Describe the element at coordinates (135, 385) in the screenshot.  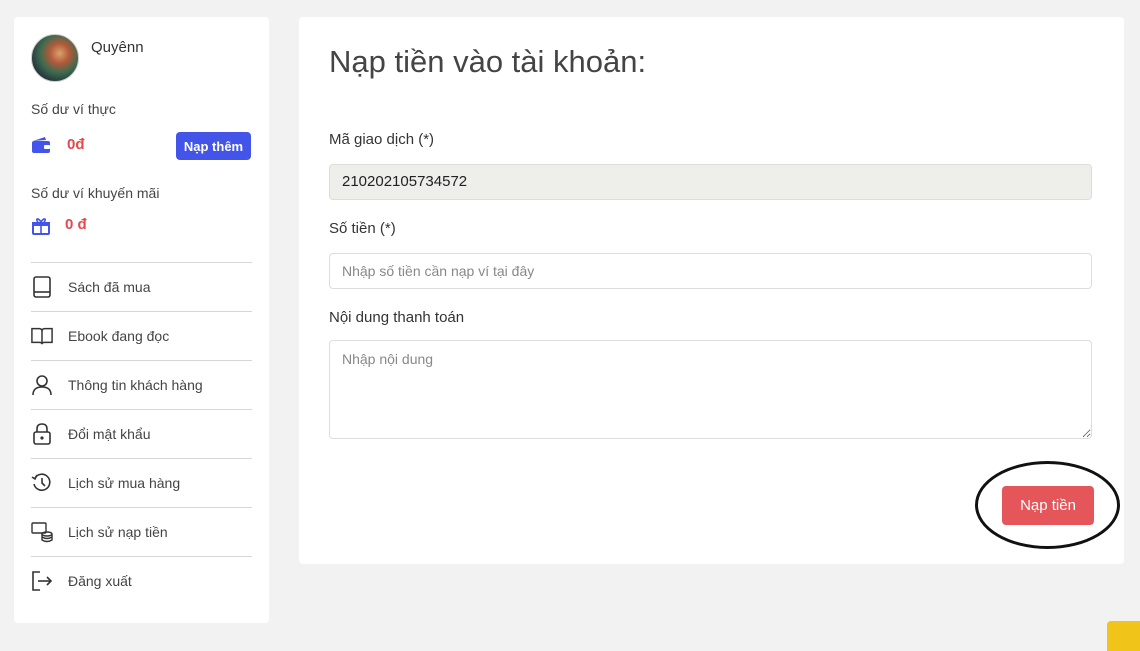
I see `menu-item-label: Thông tin khách hàng` at that location.